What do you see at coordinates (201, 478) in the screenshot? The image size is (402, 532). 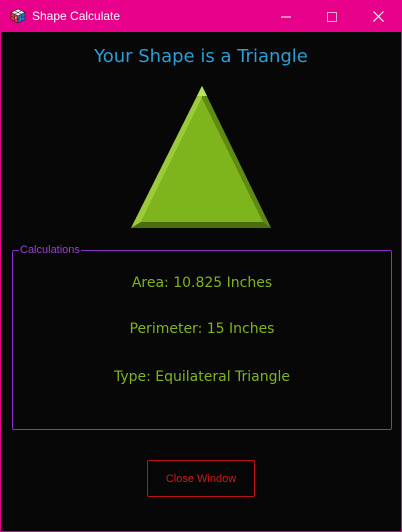 I see `close-window-button: Close Window` at bounding box center [201, 478].